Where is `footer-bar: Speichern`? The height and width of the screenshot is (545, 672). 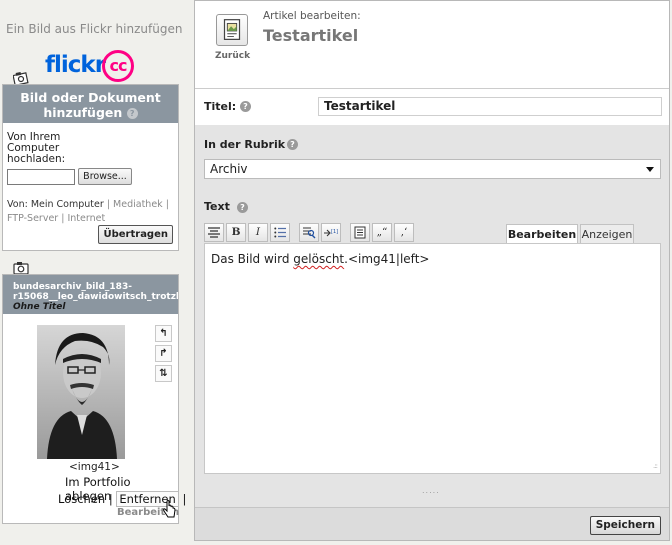
footer-bar: Speichern is located at coordinates (432, 523).